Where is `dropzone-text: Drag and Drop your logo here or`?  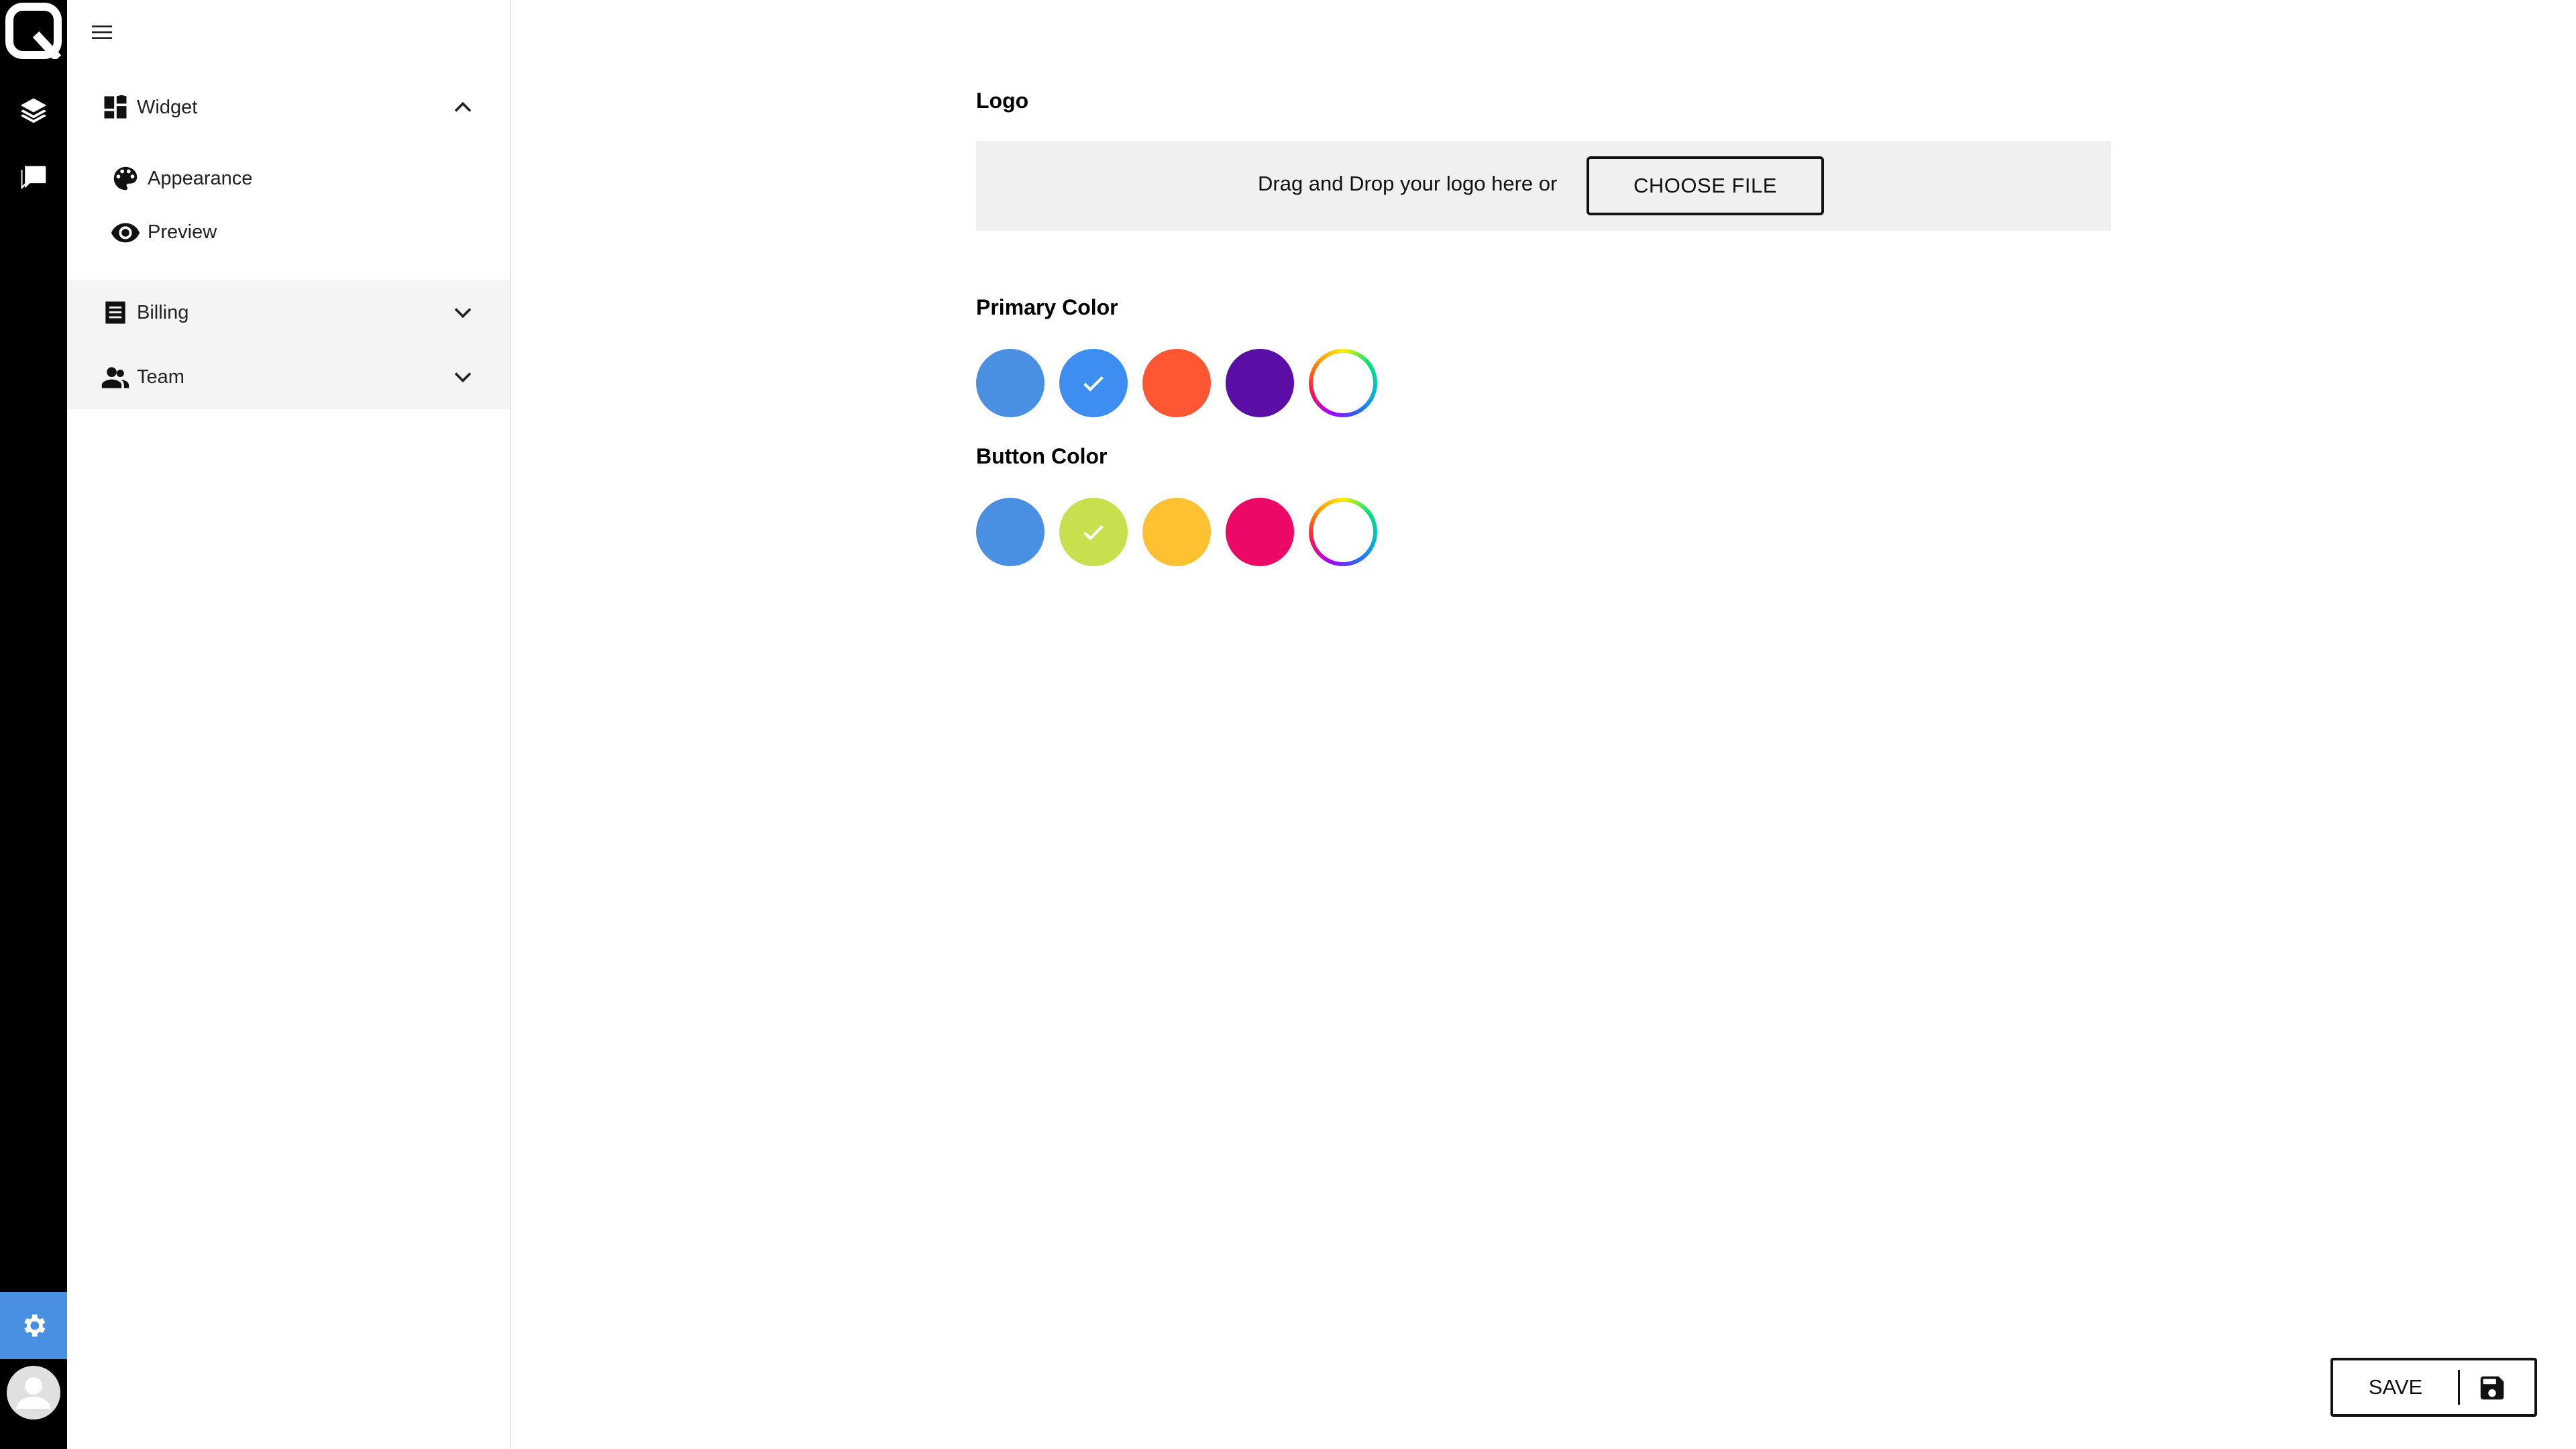 dropzone-text: Drag and Drop your logo here or is located at coordinates (1408, 183).